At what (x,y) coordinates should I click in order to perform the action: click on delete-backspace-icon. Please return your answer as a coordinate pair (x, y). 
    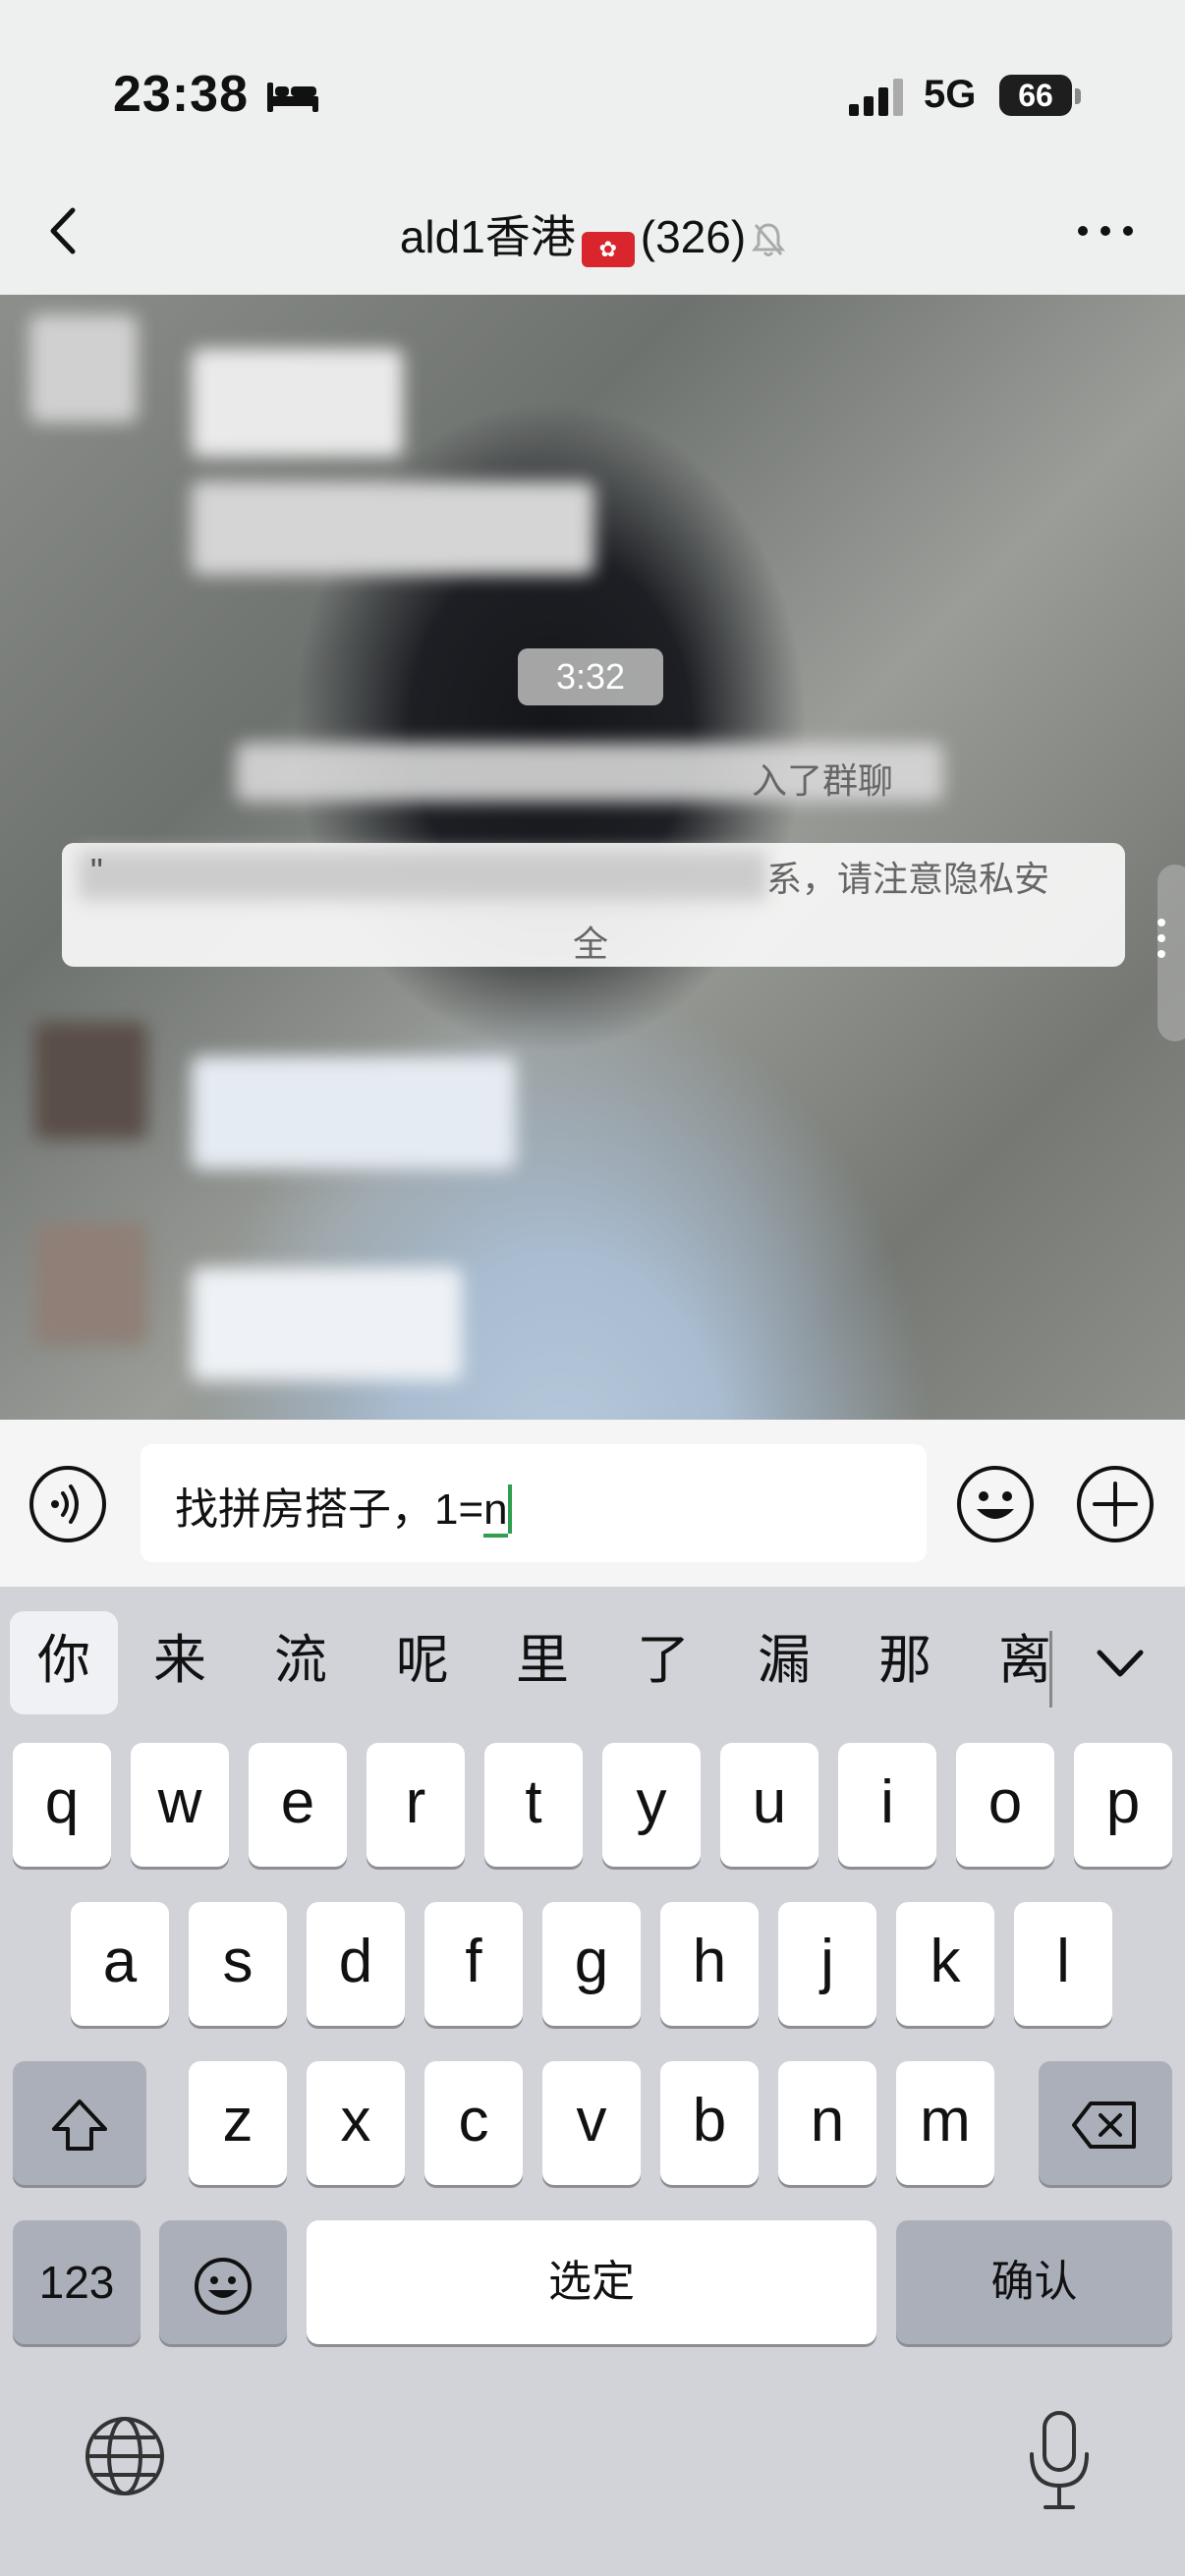
    Looking at the image, I should click on (1104, 2124).